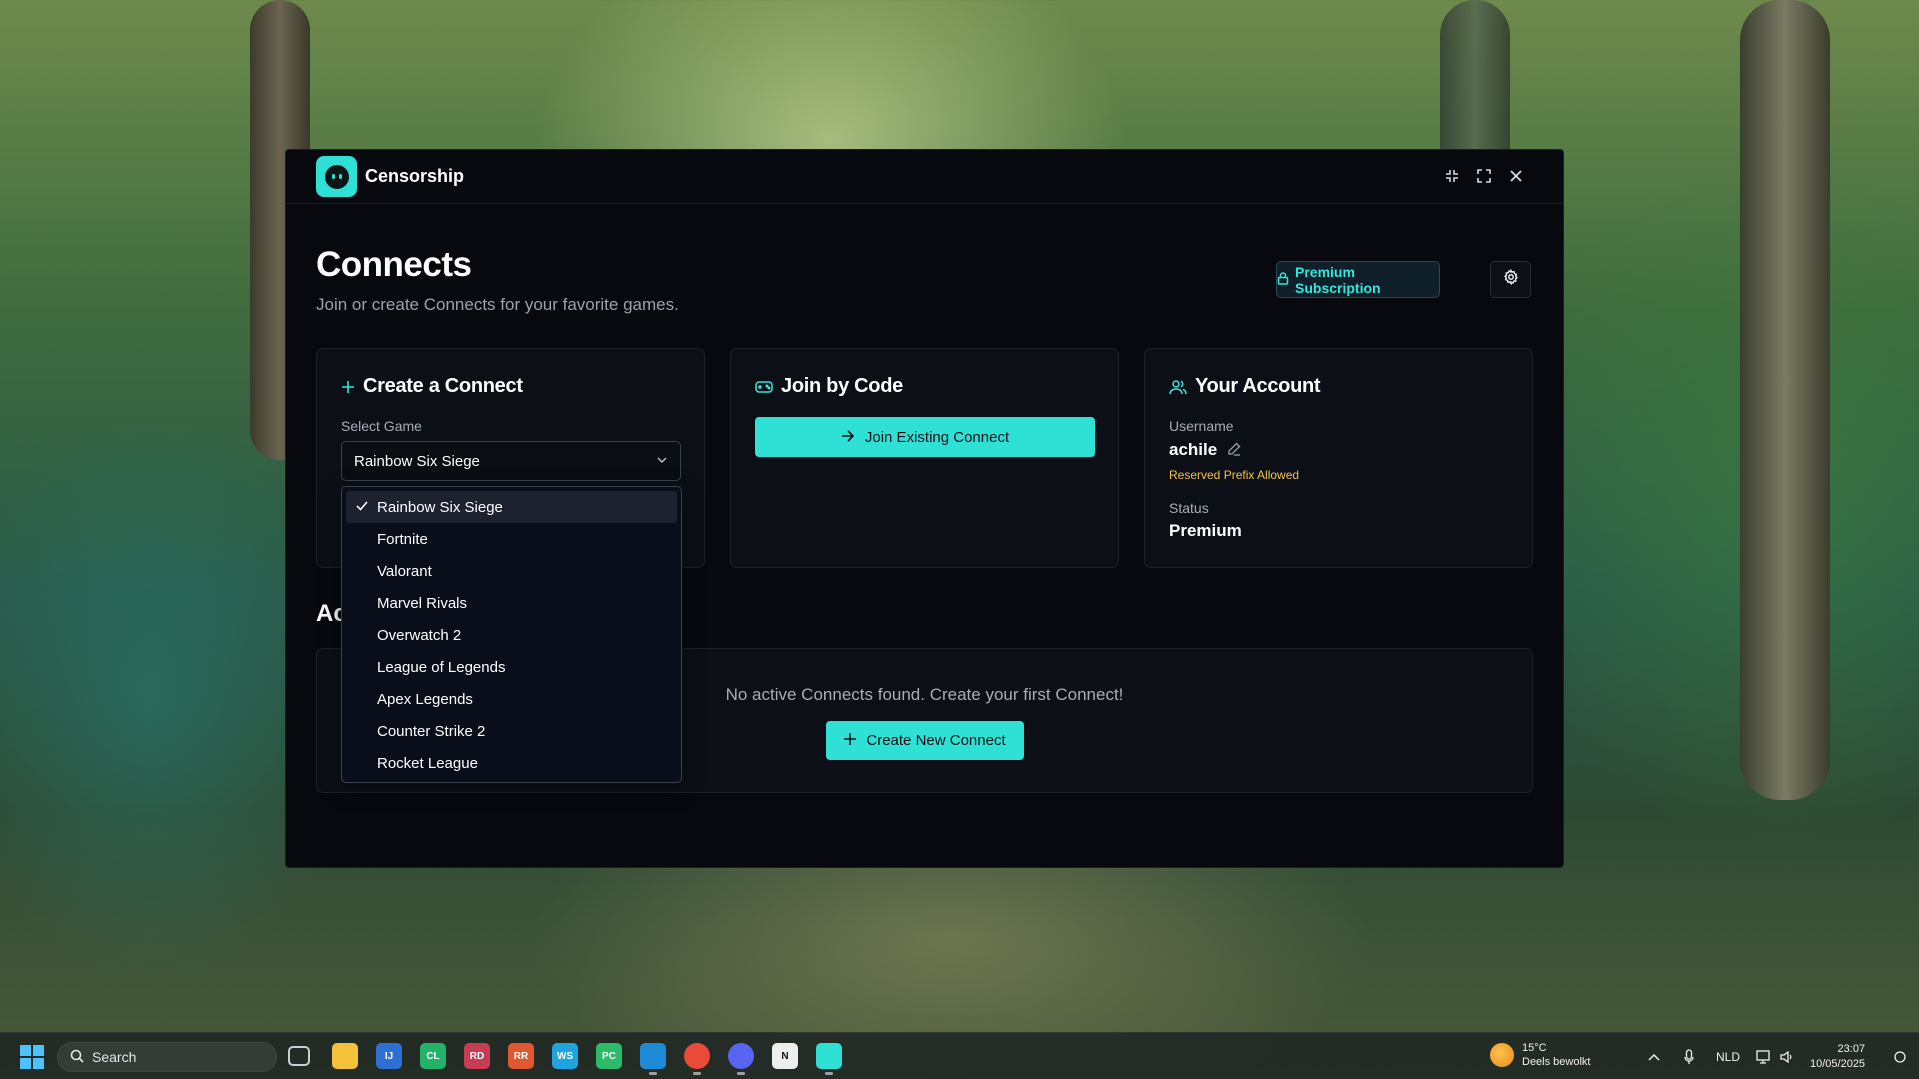  Describe the element at coordinates (422, 603) in the screenshot. I see `game-option-label: Marvel Rivals` at that location.